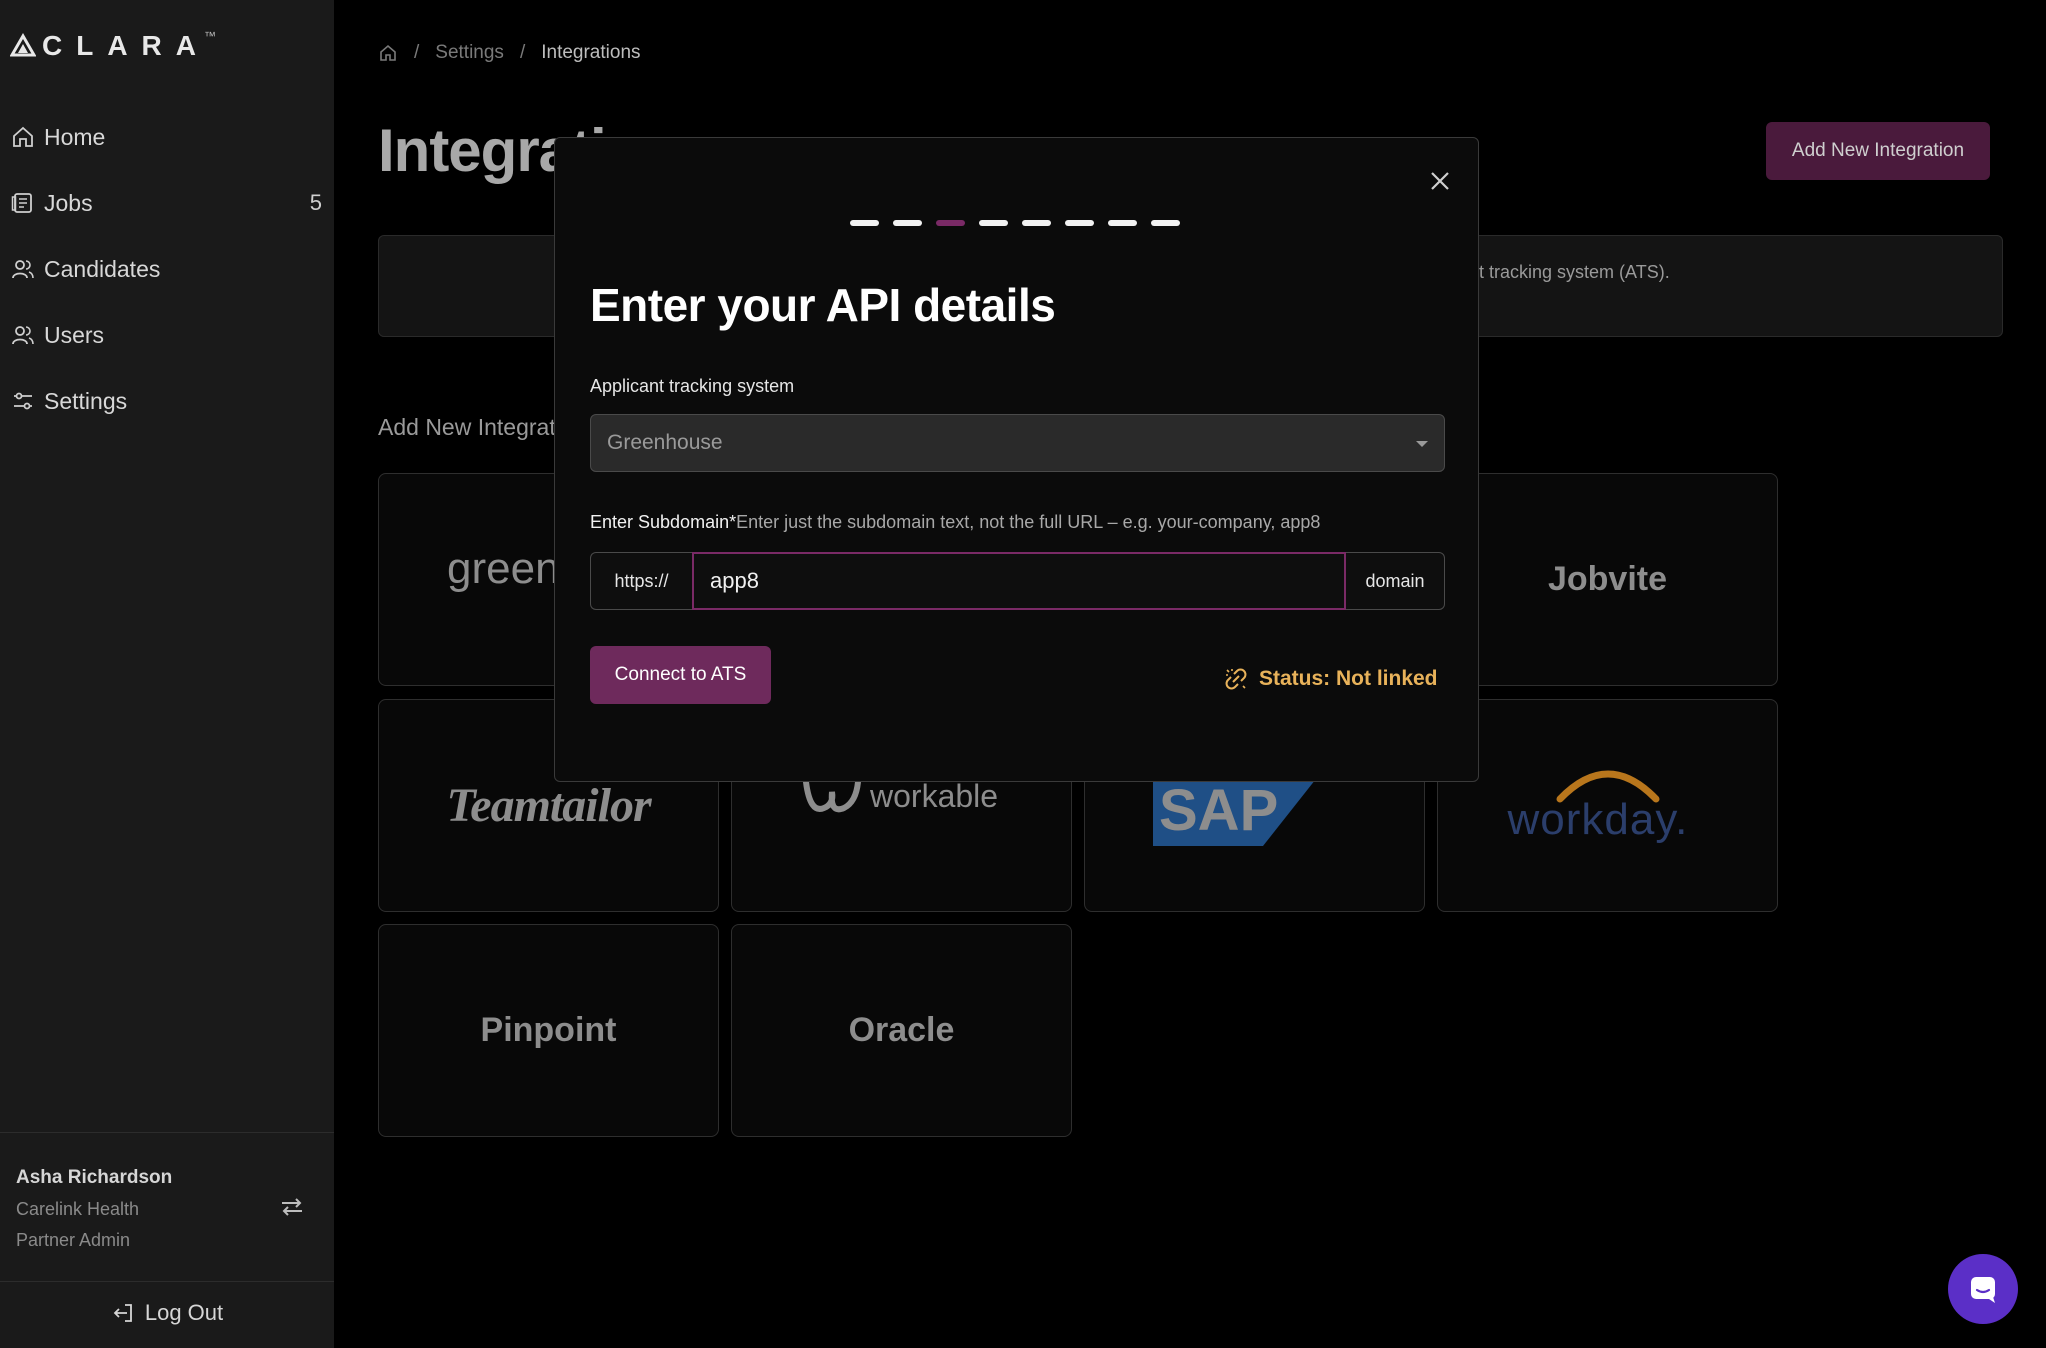  Describe the element at coordinates (509, 53) in the screenshot. I see `breadcrumb: / Settings / Integrations` at that location.